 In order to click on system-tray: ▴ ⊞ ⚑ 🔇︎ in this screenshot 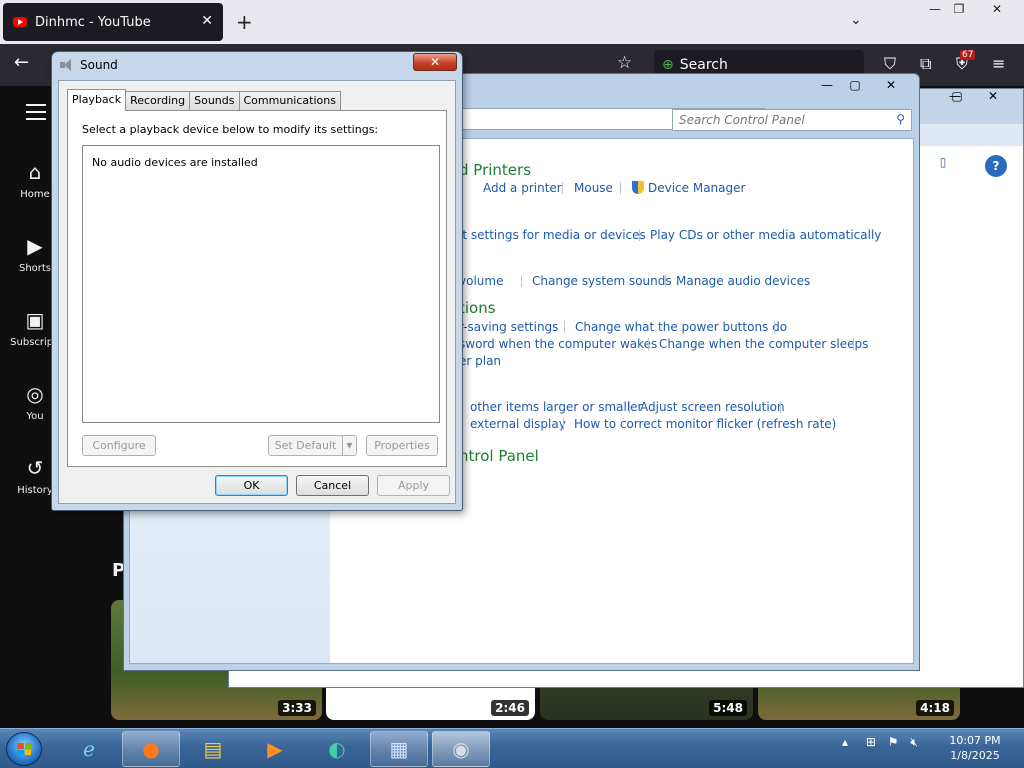, I will do `click(880, 742)`.